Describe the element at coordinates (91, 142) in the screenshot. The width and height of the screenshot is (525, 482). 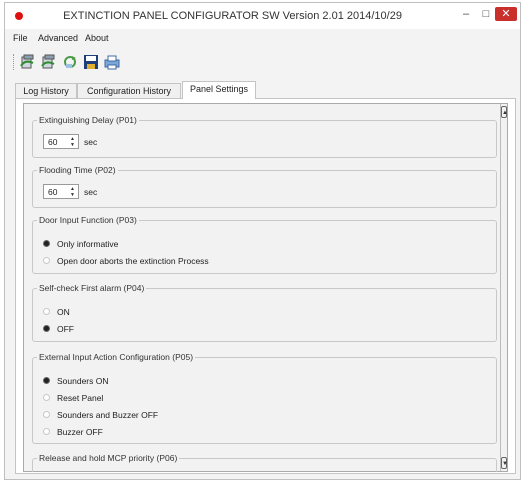
I see `extinguishing-delay-unit: sec` at that location.